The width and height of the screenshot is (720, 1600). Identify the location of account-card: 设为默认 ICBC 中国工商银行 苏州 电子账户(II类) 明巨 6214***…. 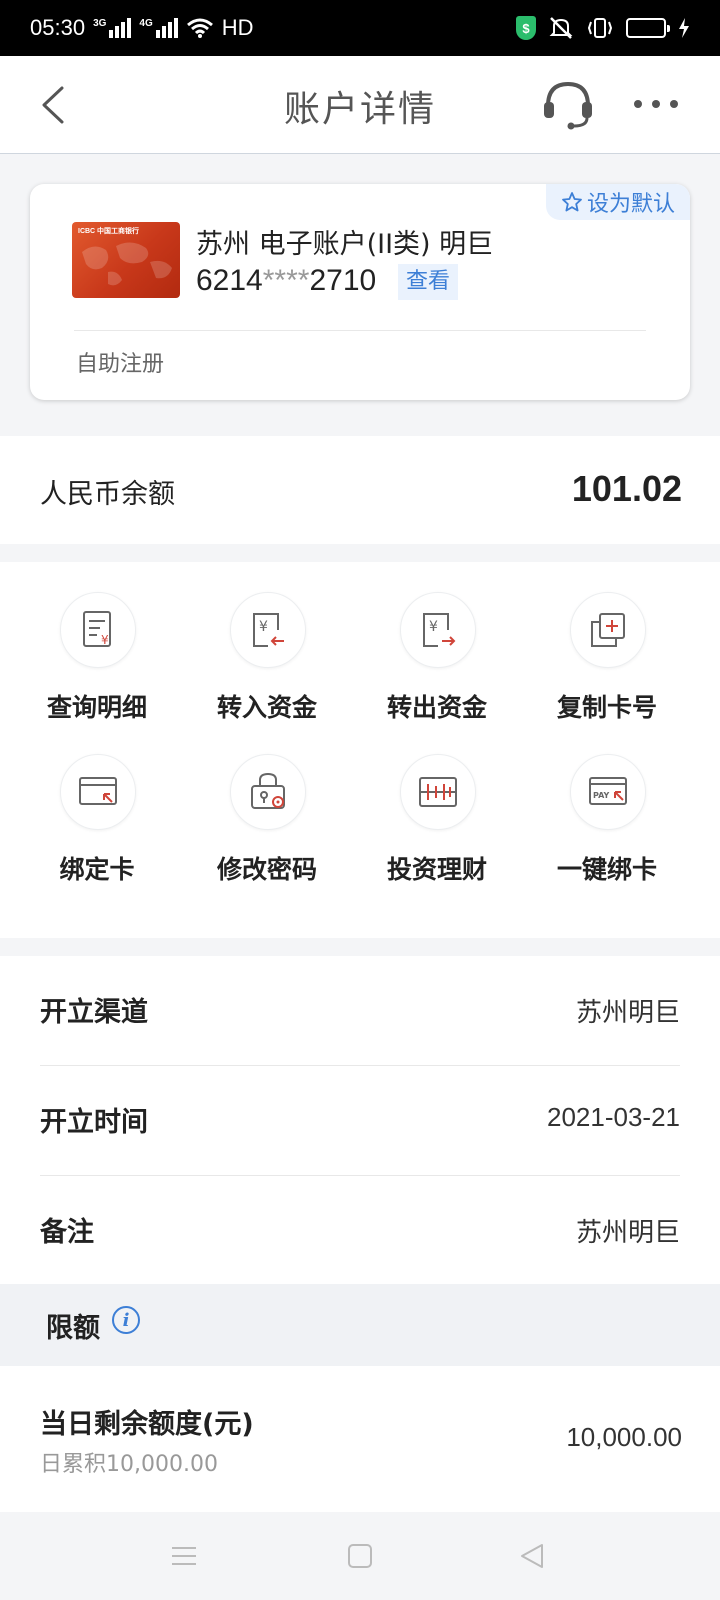
(360, 292).